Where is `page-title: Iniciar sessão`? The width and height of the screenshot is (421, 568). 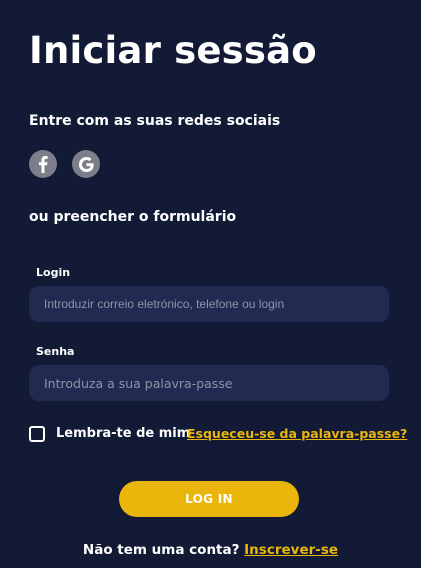
page-title: Iniciar sessão is located at coordinates (173, 50).